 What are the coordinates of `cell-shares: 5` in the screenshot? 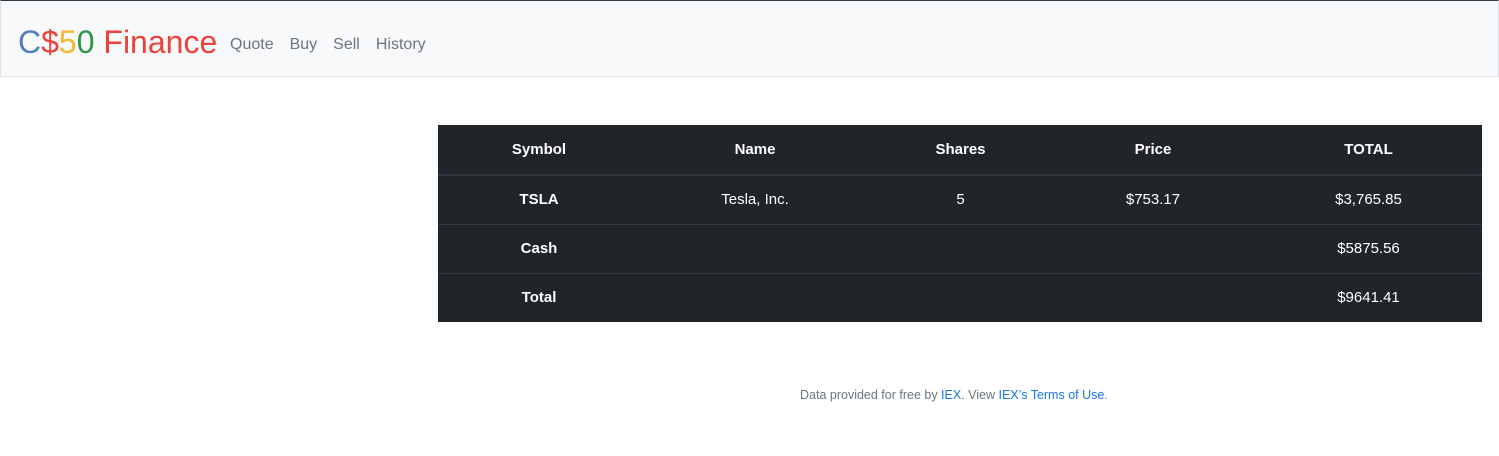 It's located at (960, 200).